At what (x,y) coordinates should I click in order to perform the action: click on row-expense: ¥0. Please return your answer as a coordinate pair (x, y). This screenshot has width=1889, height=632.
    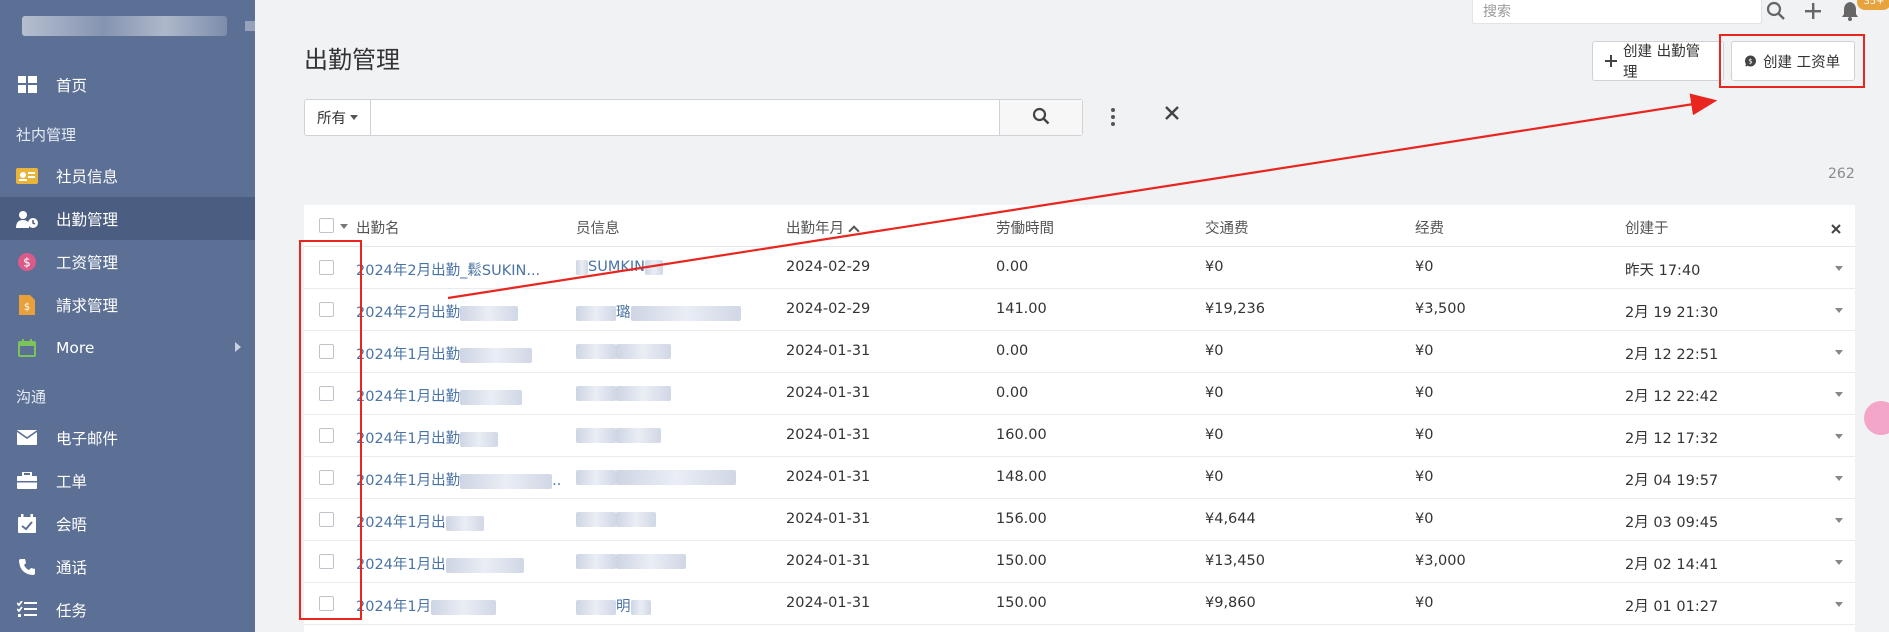
    Looking at the image, I should click on (1424, 351).